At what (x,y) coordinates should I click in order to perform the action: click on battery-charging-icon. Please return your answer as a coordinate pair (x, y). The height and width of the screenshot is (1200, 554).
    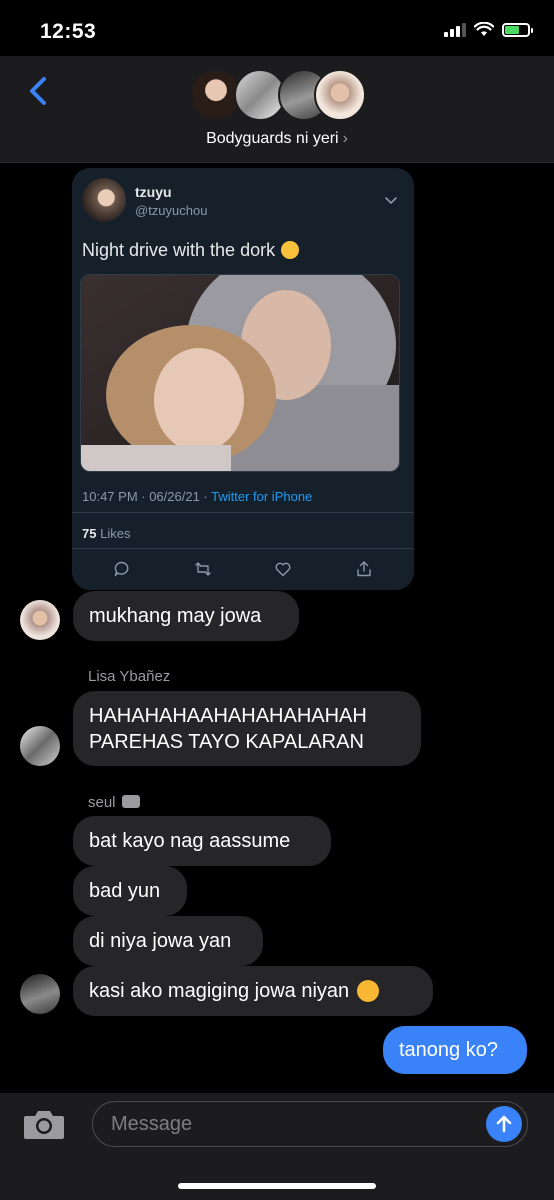
    Looking at the image, I should click on (517, 29).